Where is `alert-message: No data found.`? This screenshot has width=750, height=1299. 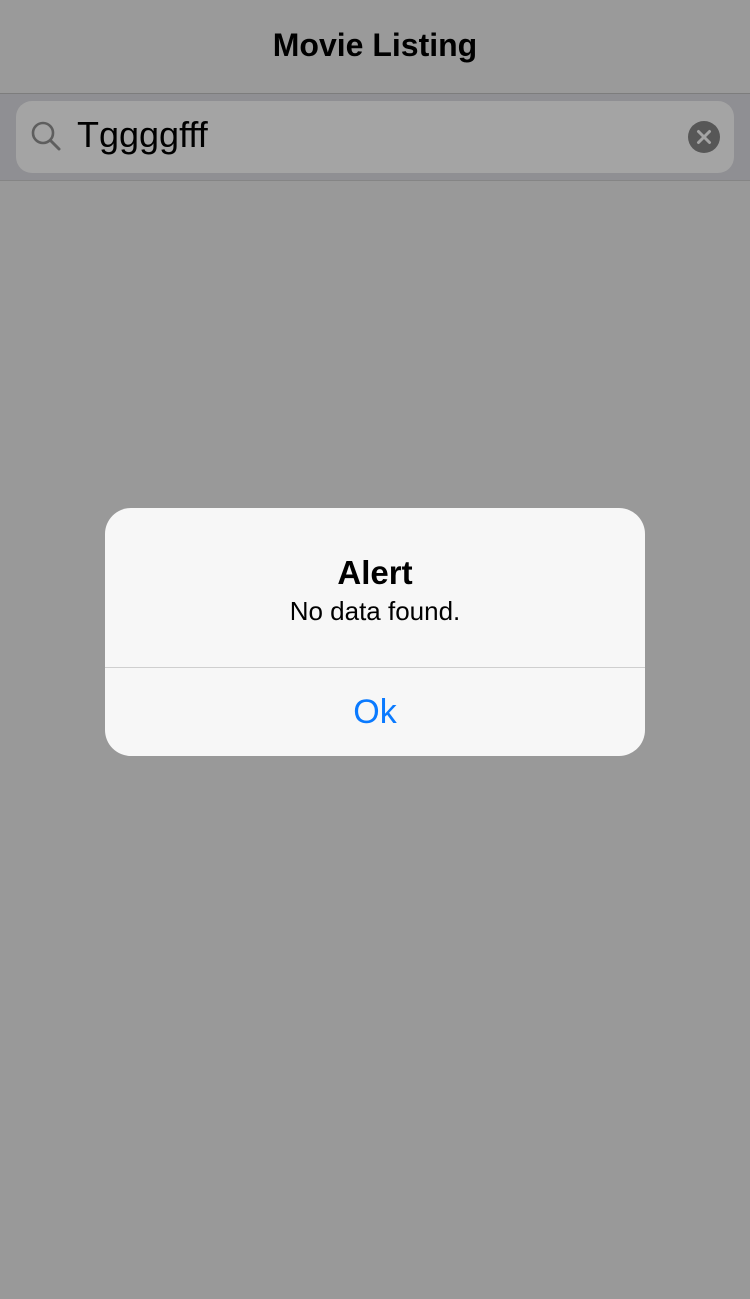 alert-message: No data found. is located at coordinates (375, 611).